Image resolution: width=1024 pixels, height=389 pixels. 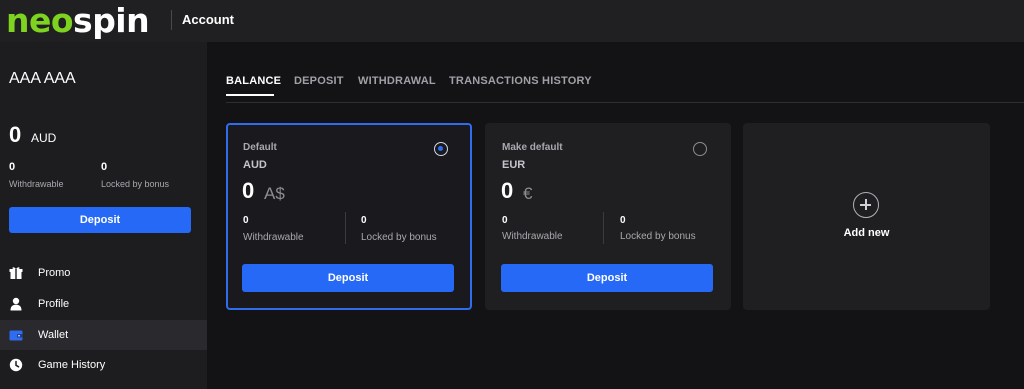 I want to click on sidebar-item-label: Profile, so click(x=54, y=304).